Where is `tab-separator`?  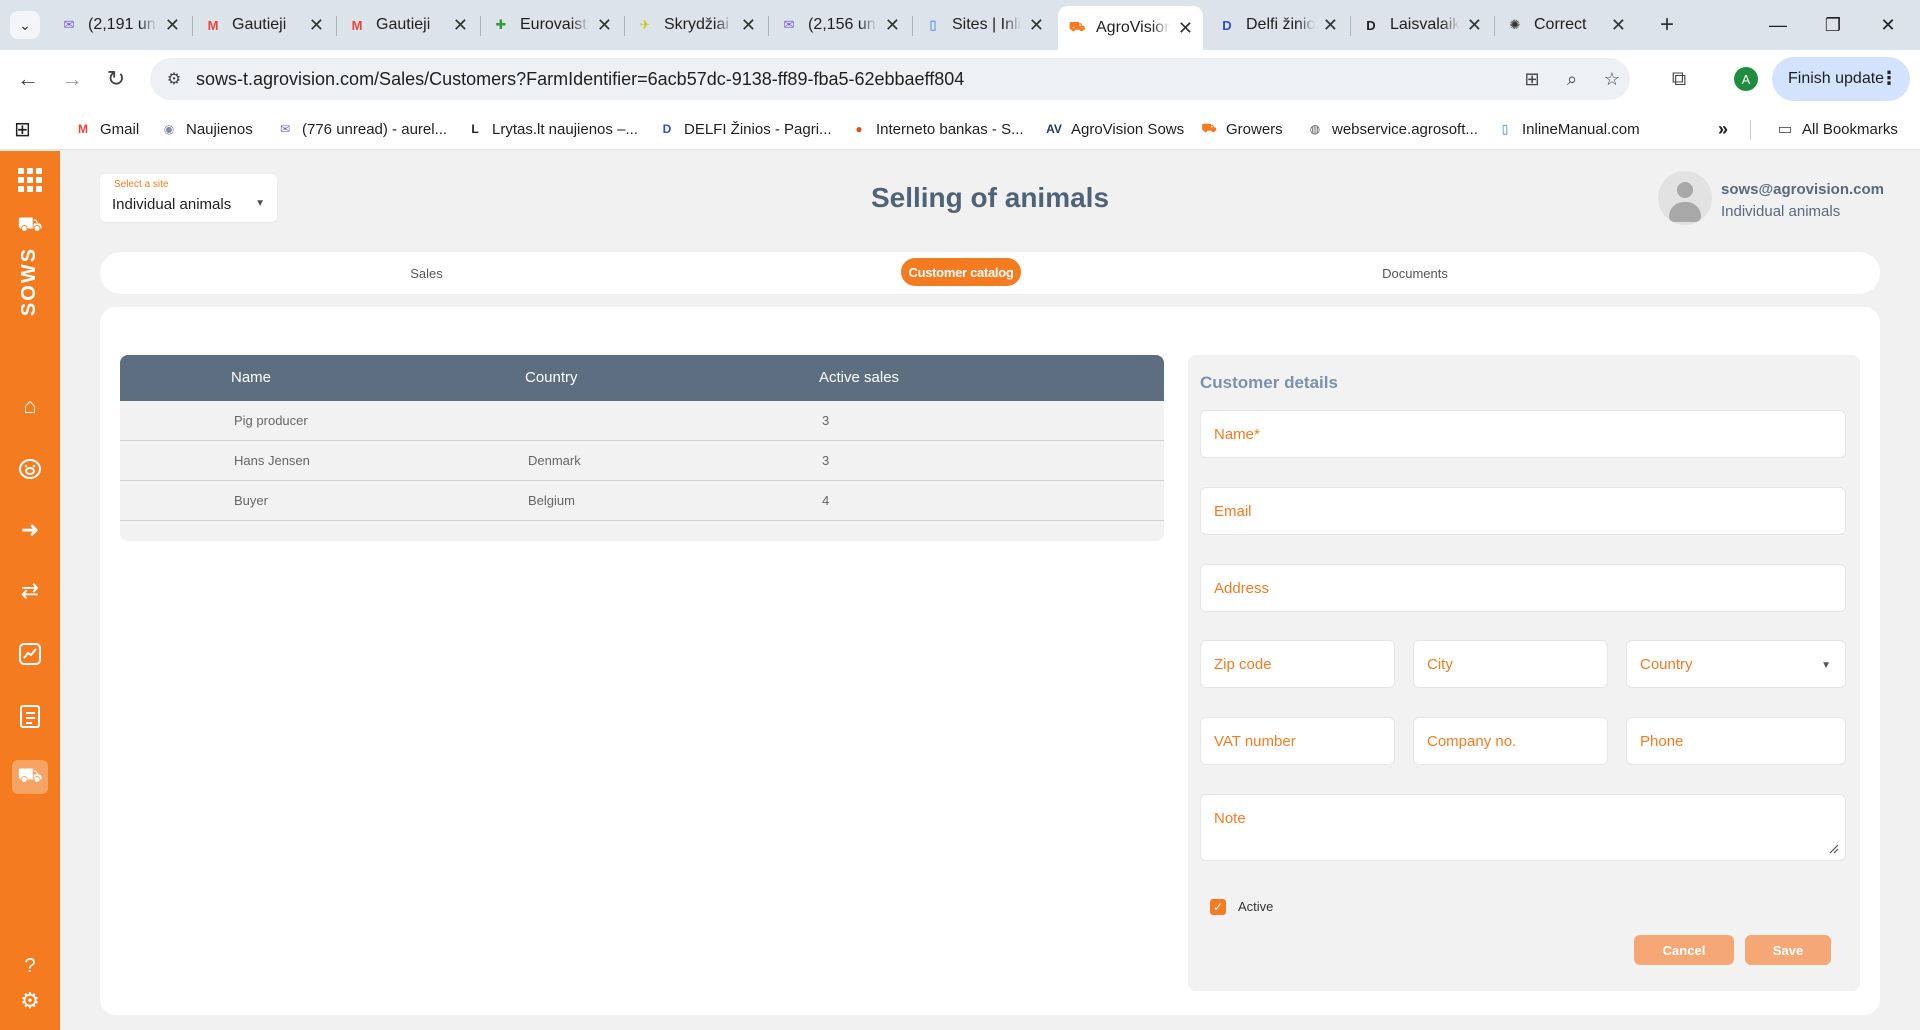
tab-separator is located at coordinates (624, 26).